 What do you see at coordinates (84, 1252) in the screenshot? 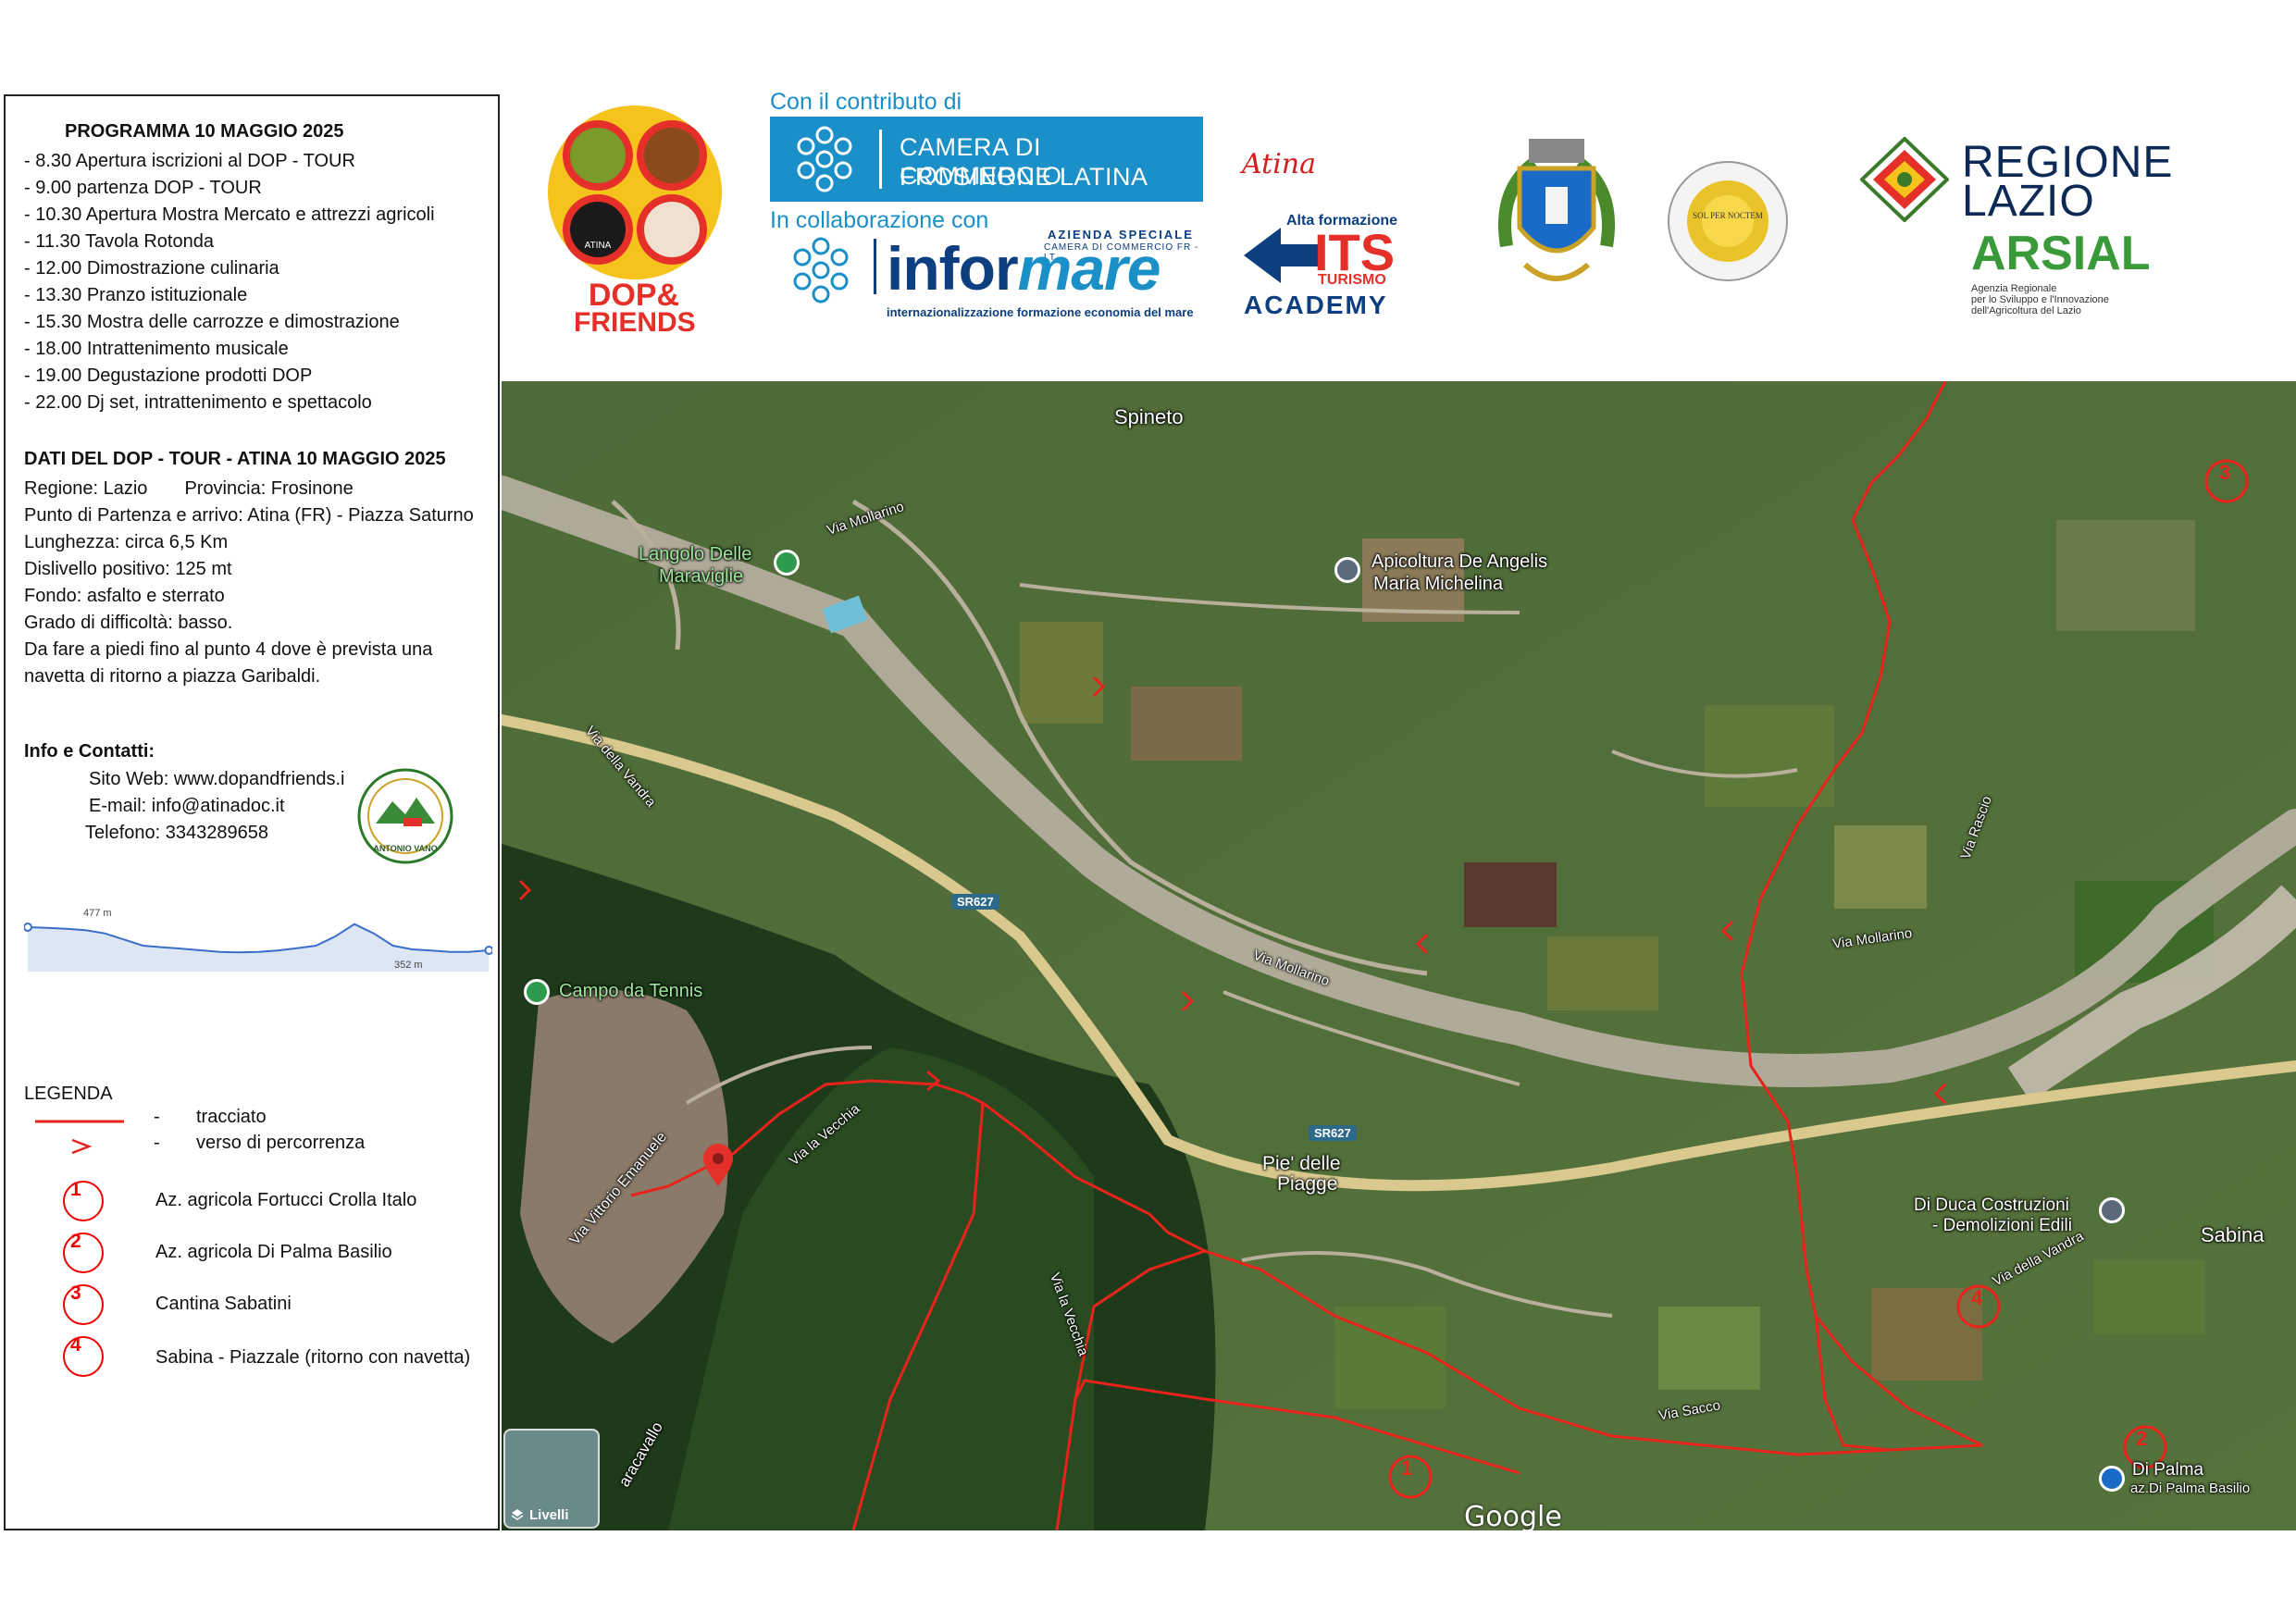
I see `stop-number-circle: 2` at bounding box center [84, 1252].